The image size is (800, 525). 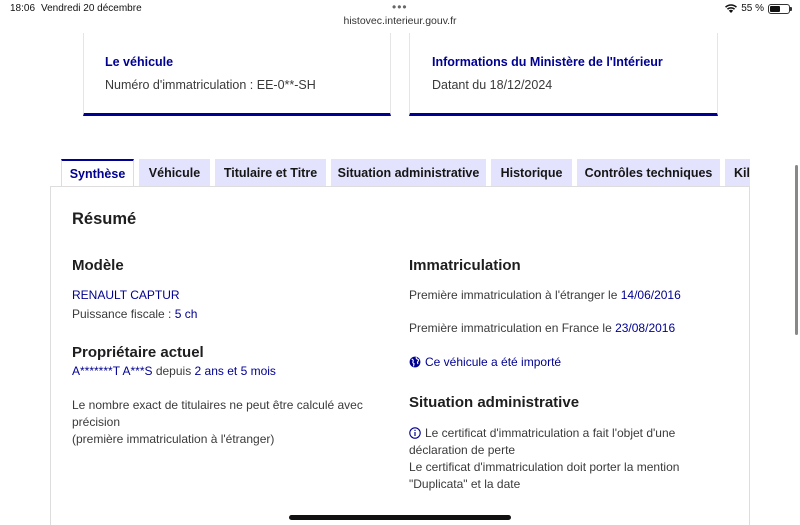 I want to click on ministry-info-date: Datant du 18/12/2024, so click(x=492, y=85).